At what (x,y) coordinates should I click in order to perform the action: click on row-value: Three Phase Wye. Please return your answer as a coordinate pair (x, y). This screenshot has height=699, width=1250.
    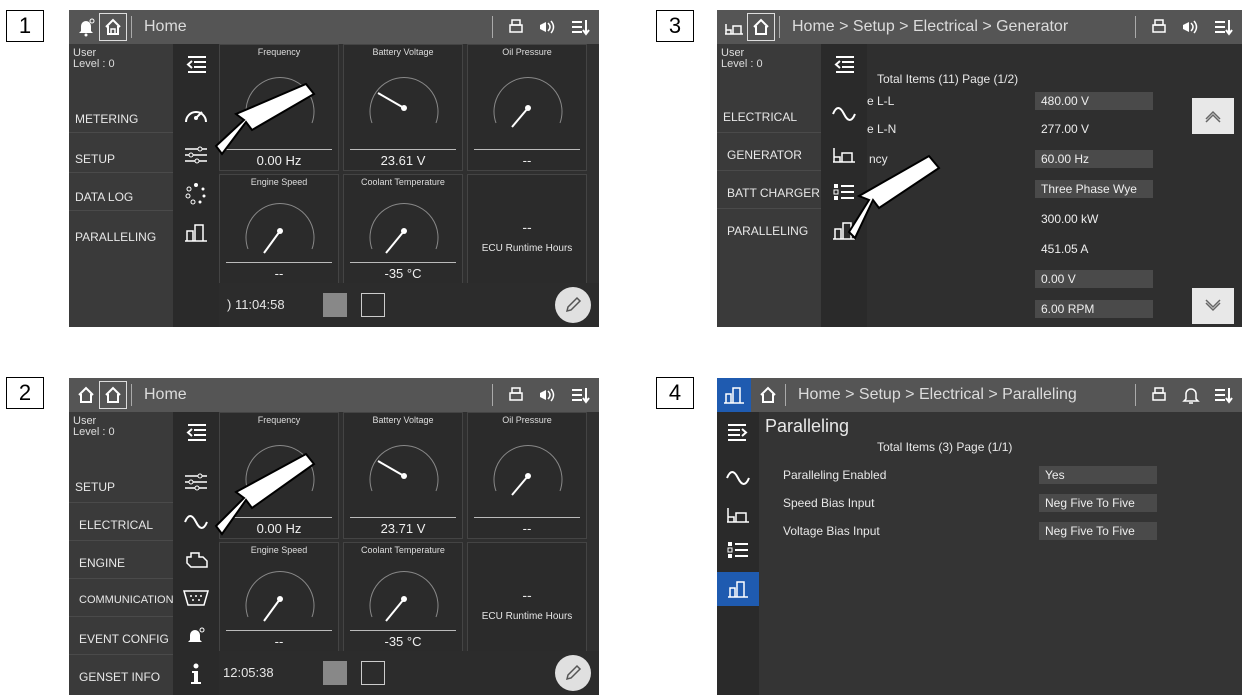
    Looking at the image, I should click on (1094, 189).